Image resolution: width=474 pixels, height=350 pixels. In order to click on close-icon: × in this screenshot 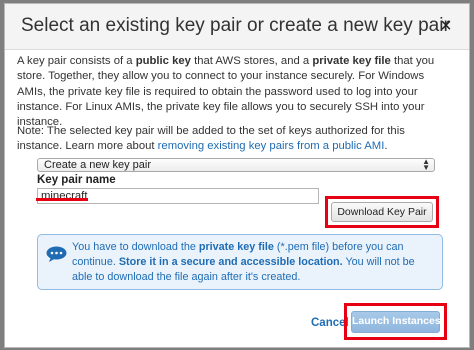, I will do `click(446, 26)`.